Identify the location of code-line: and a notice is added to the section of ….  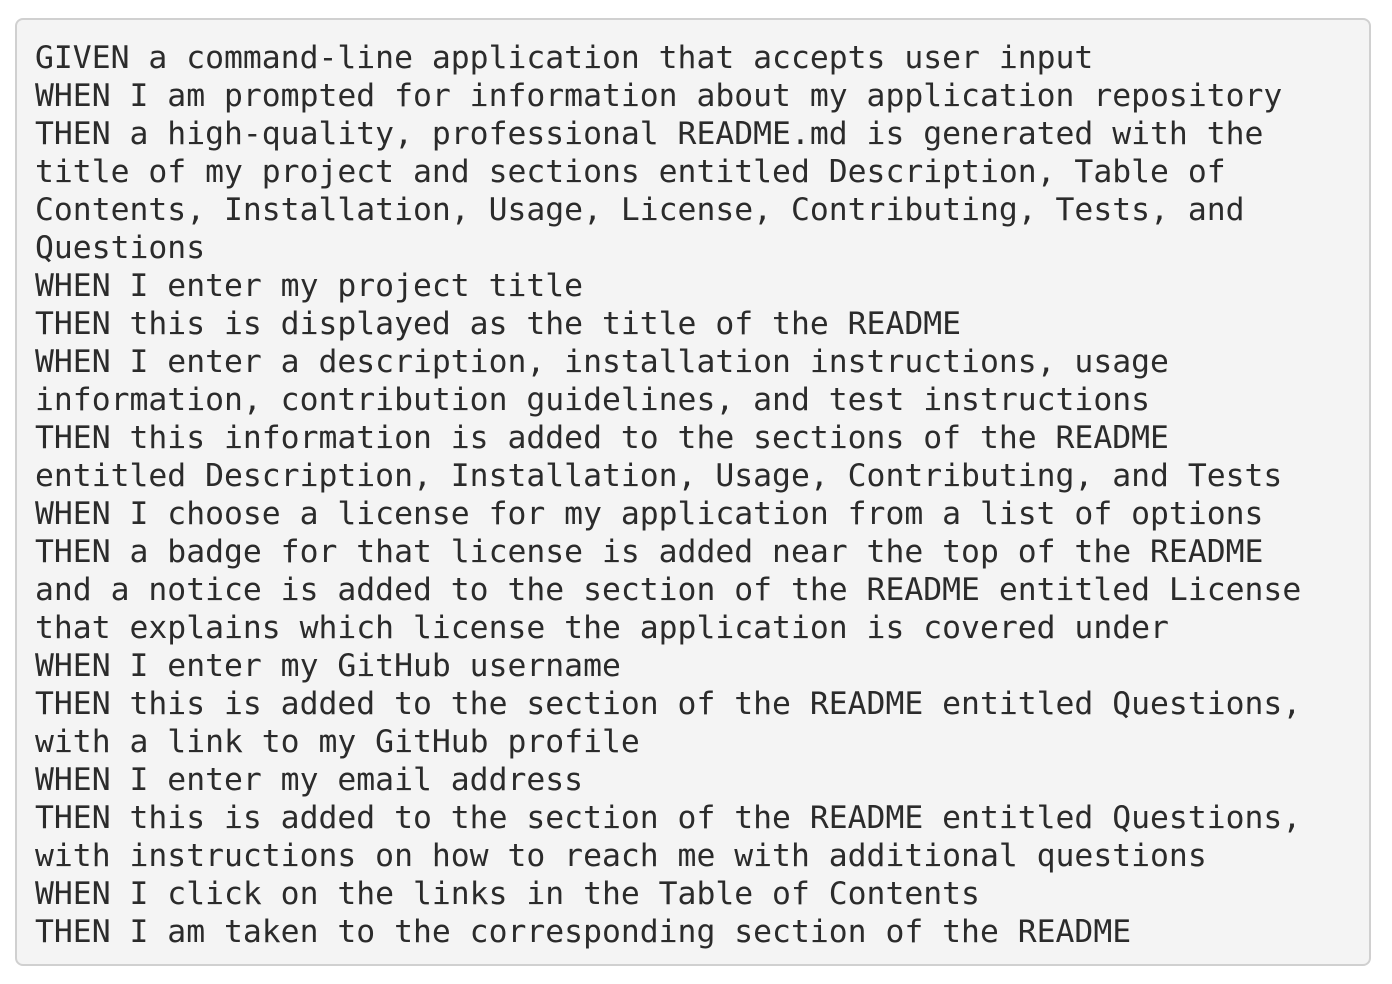
(668, 590).